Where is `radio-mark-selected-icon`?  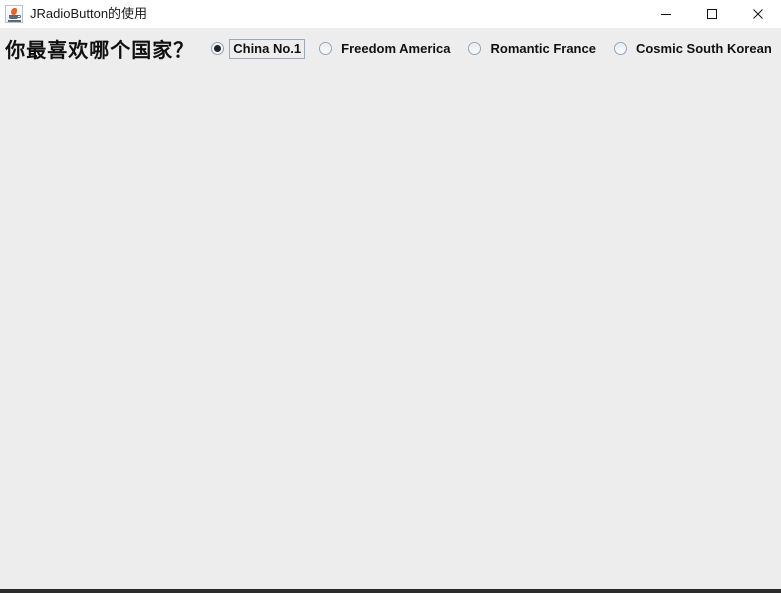
radio-mark-selected-icon is located at coordinates (218, 48).